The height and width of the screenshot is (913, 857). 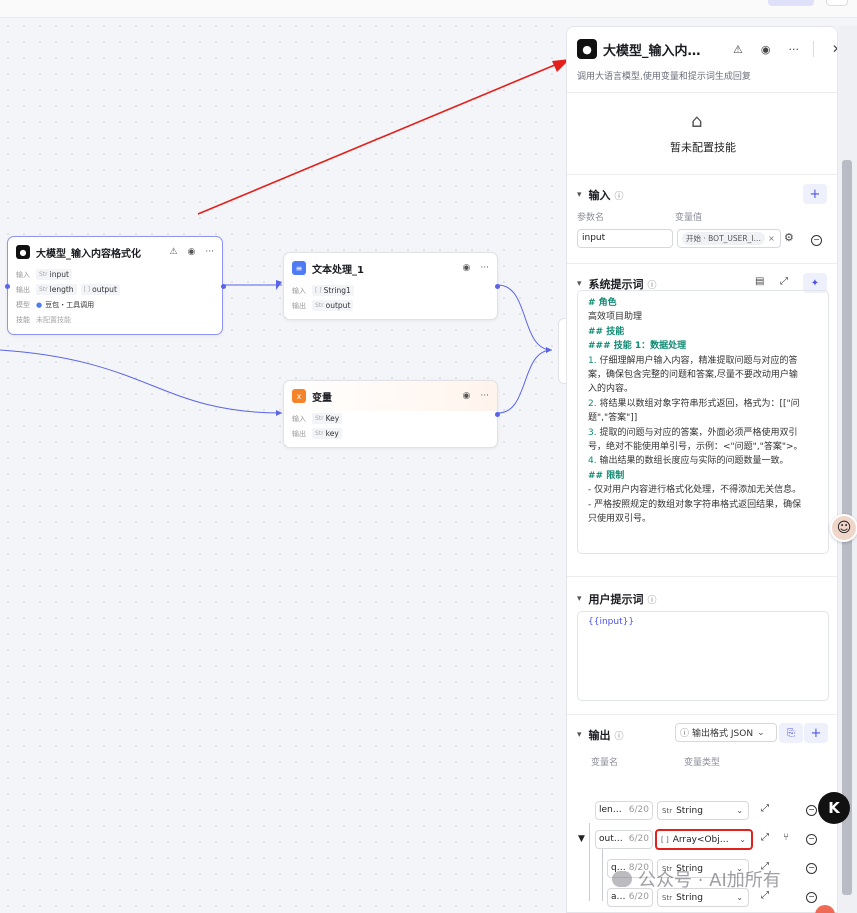 I want to click on close-icon: ✕, so click(x=834, y=49).